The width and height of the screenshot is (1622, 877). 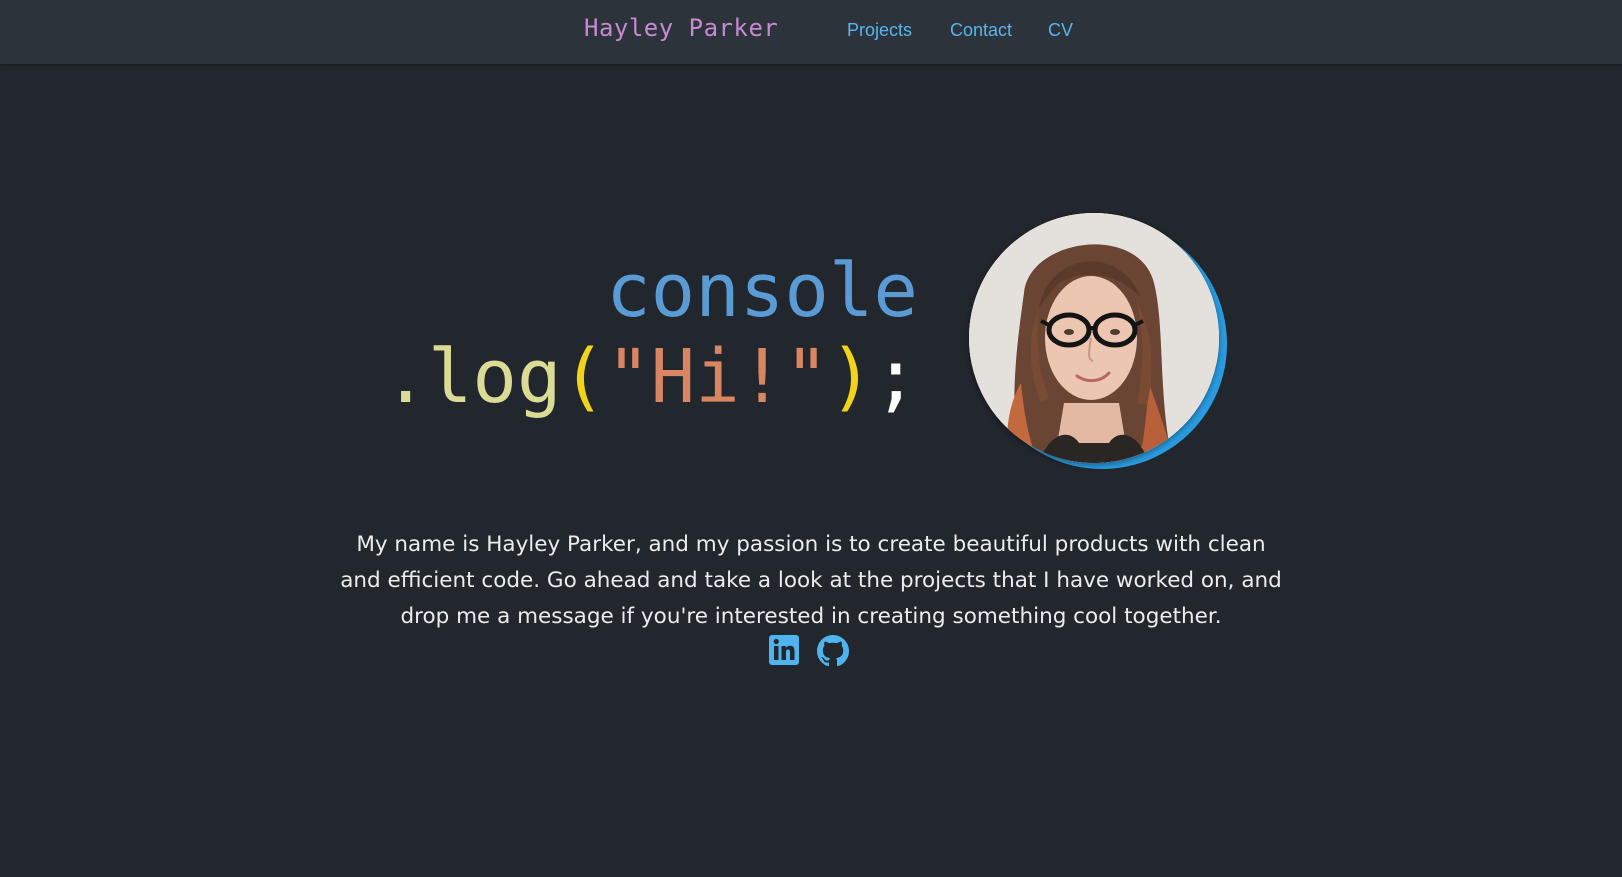 What do you see at coordinates (1060, 30) in the screenshot?
I see `nav-link-cv: CV` at bounding box center [1060, 30].